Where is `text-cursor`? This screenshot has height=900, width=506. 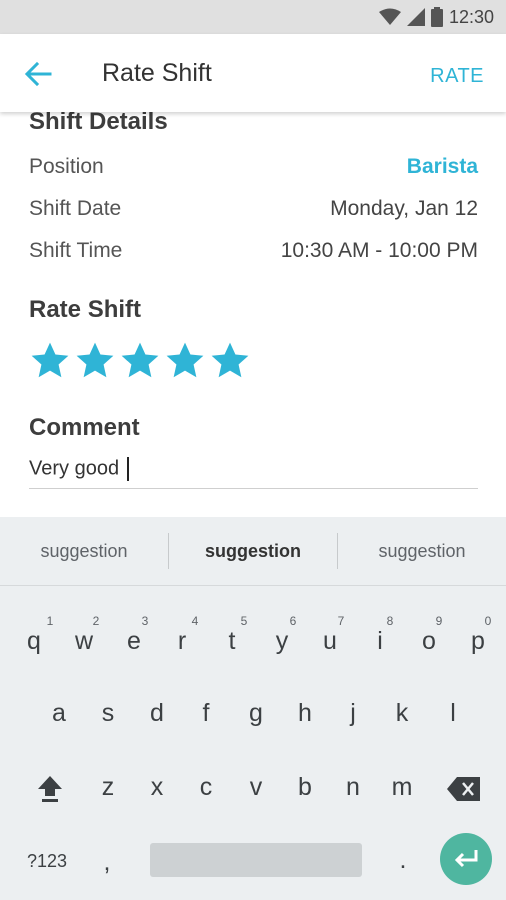 text-cursor is located at coordinates (128, 469).